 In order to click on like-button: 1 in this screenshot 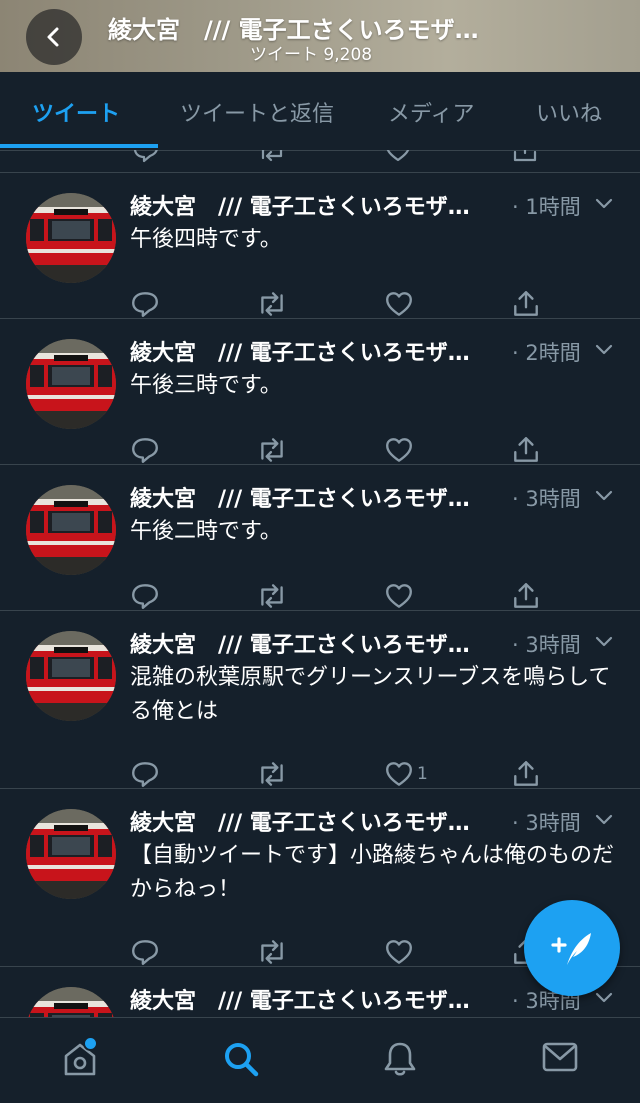, I will do `click(406, 774)`.